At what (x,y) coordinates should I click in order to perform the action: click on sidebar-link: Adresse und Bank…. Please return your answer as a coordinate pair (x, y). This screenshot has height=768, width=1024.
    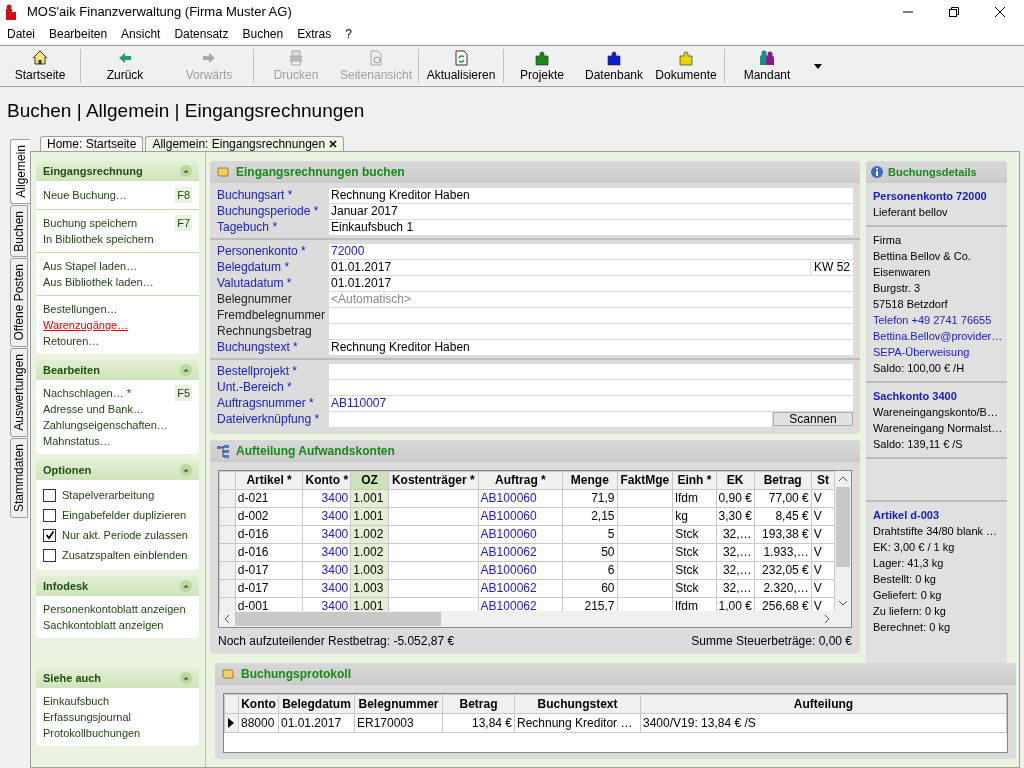
    Looking at the image, I should click on (93, 409).